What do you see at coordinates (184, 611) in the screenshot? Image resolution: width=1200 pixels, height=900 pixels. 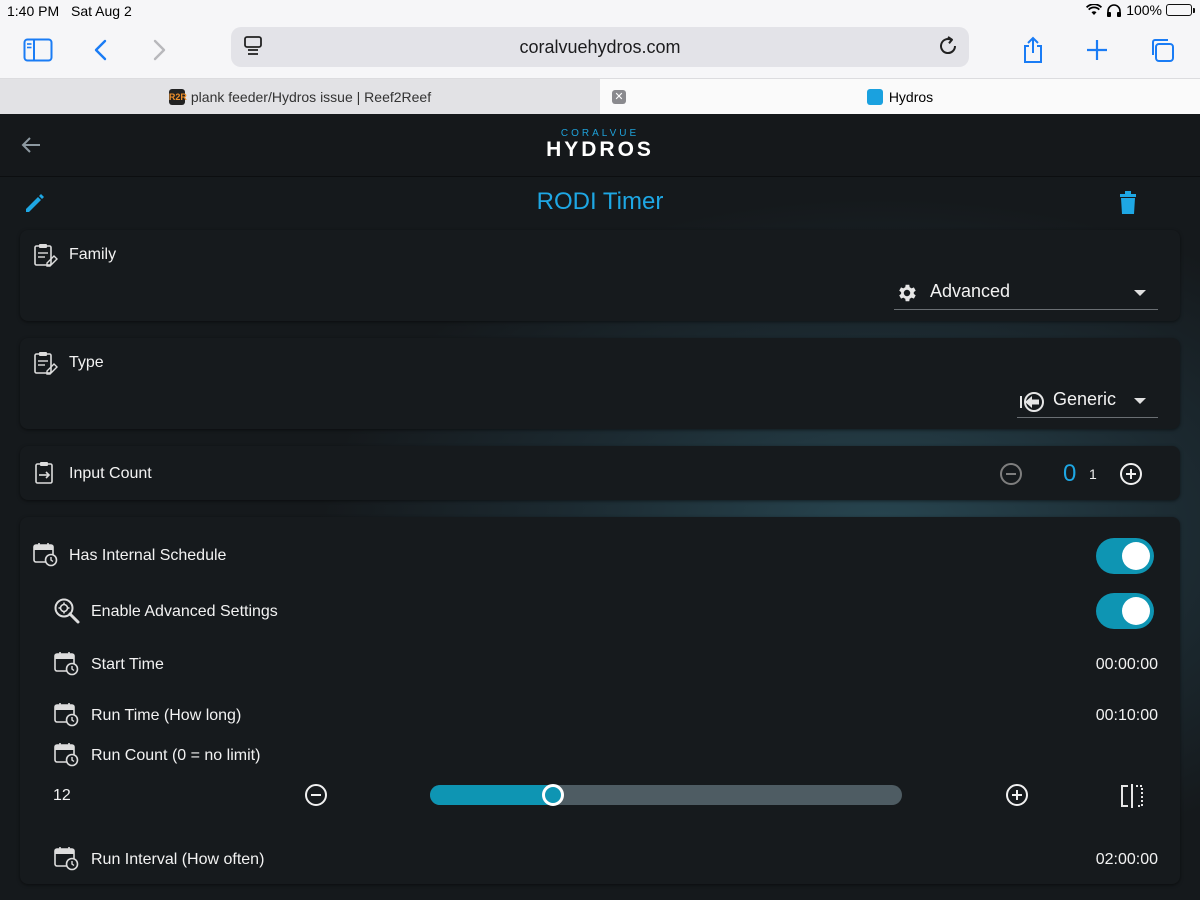 I see `enable-advanced-label: Enable Advanced Settings` at bounding box center [184, 611].